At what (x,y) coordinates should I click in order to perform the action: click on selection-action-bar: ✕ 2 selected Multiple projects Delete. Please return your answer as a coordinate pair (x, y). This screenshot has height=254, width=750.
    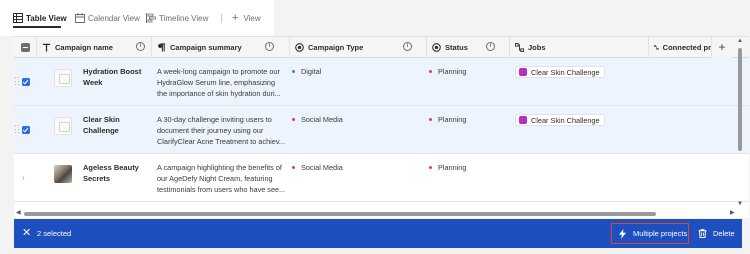
    Looking at the image, I should click on (378, 233).